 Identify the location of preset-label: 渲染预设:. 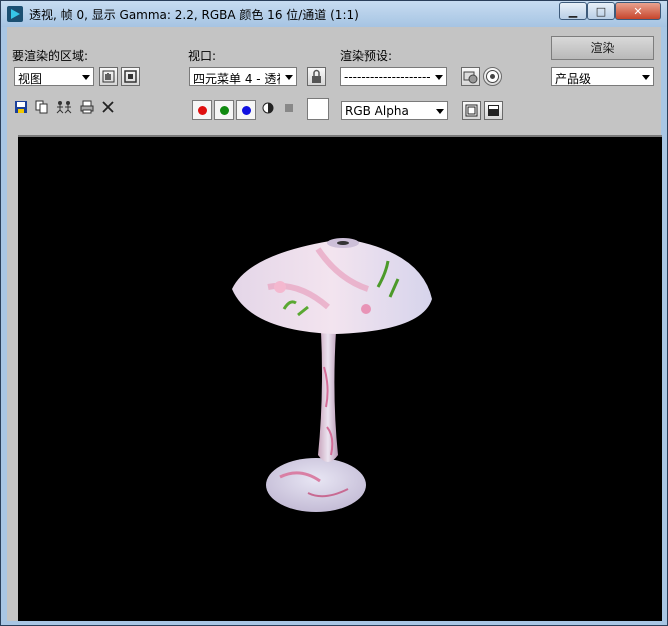
(366, 56).